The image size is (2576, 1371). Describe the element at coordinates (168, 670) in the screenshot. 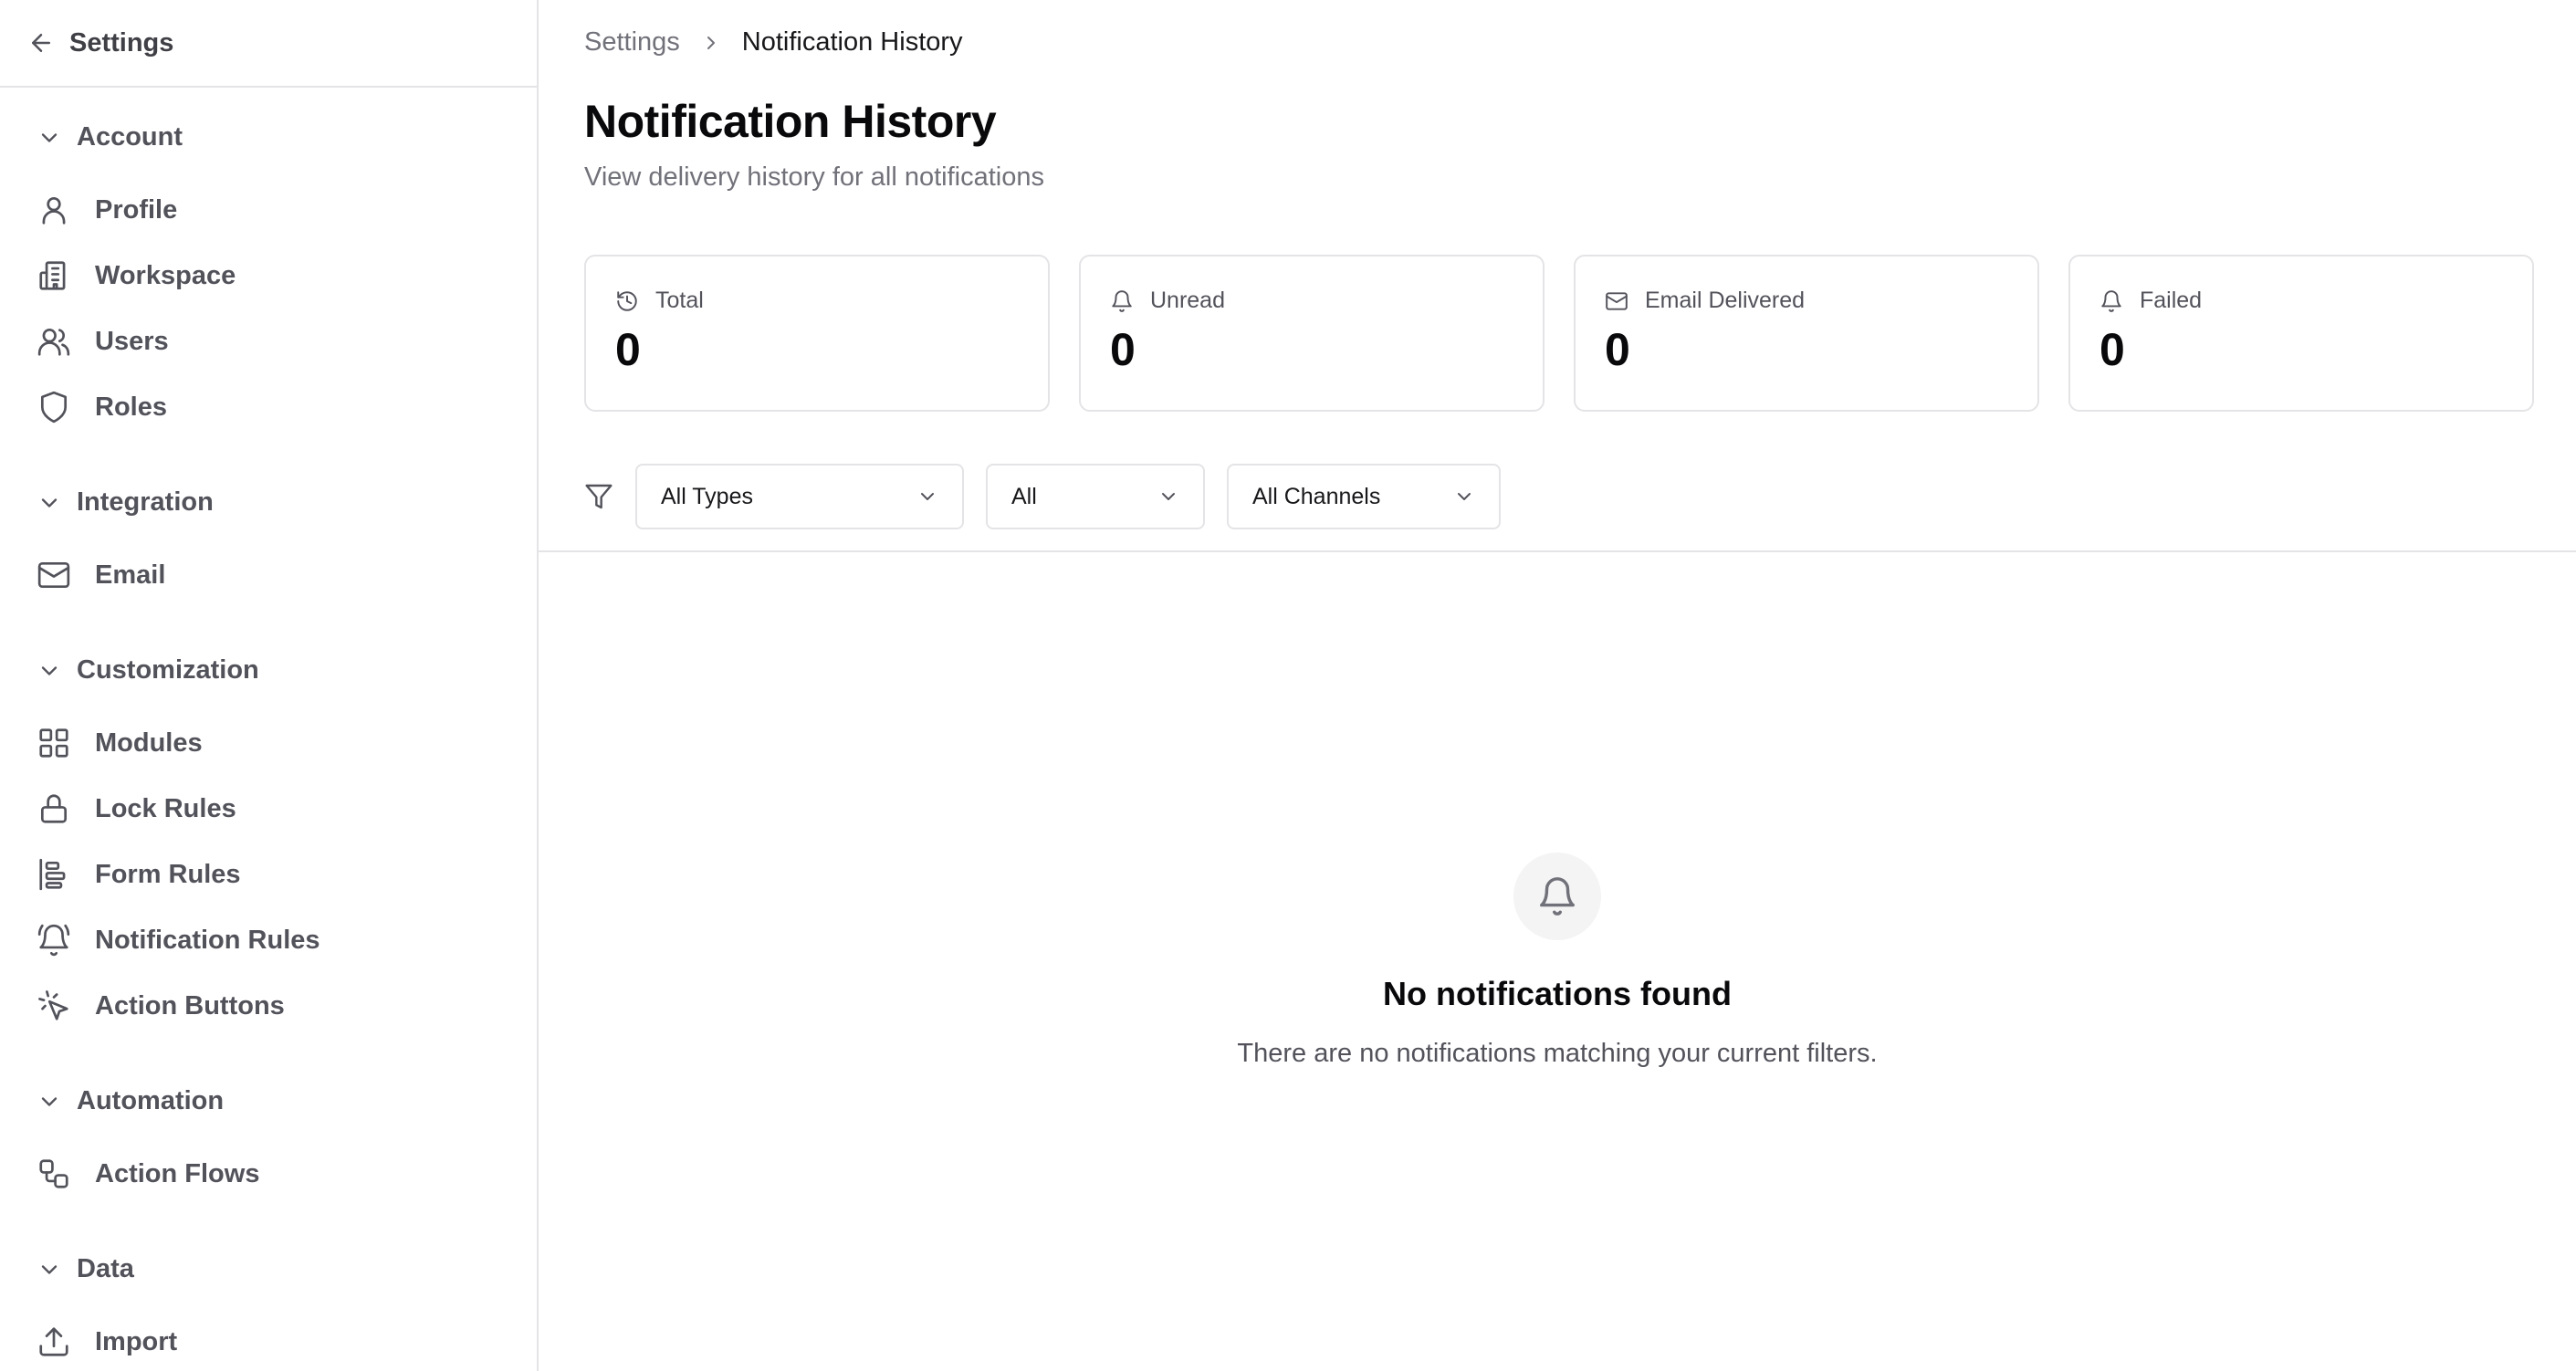

I see `section-customization-label: Customization` at that location.